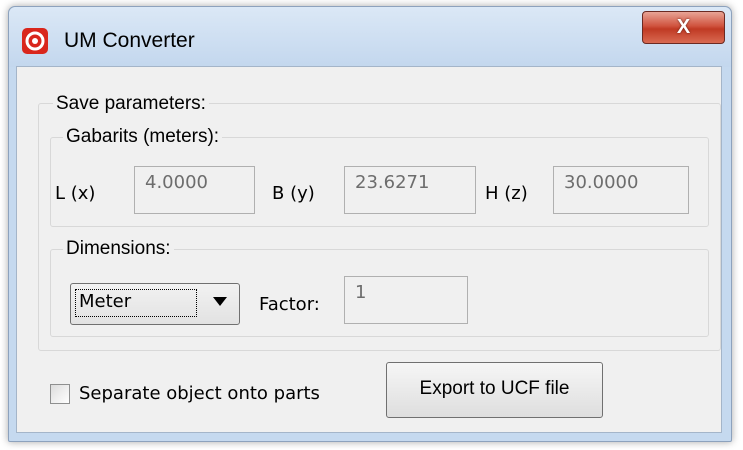 This screenshot has width=743, height=450. I want to click on um-app-icon, so click(35, 41).